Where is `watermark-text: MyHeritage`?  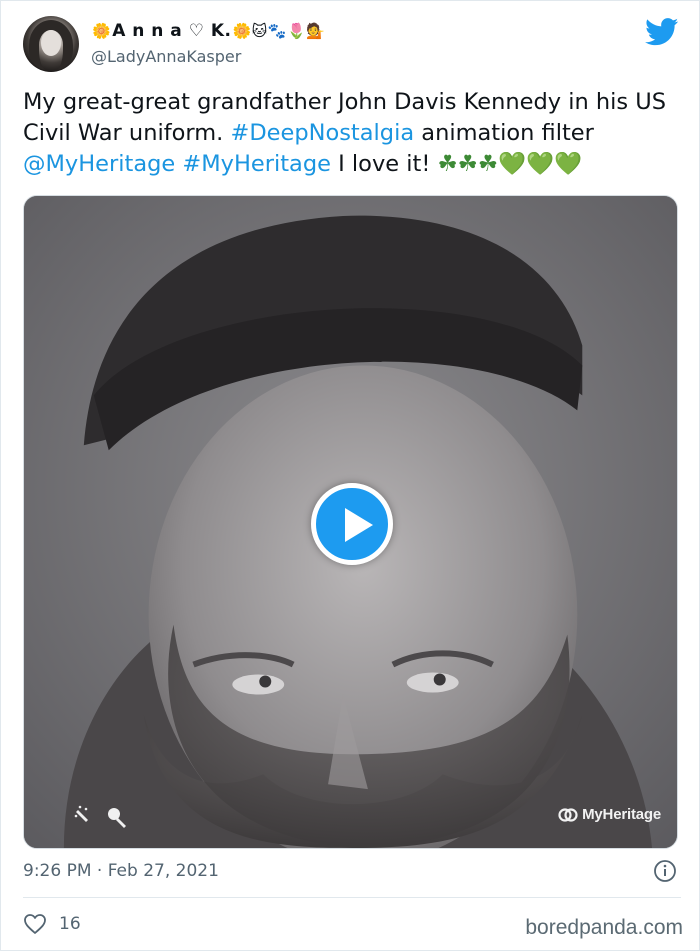
watermark-text: MyHeritage is located at coordinates (621, 814).